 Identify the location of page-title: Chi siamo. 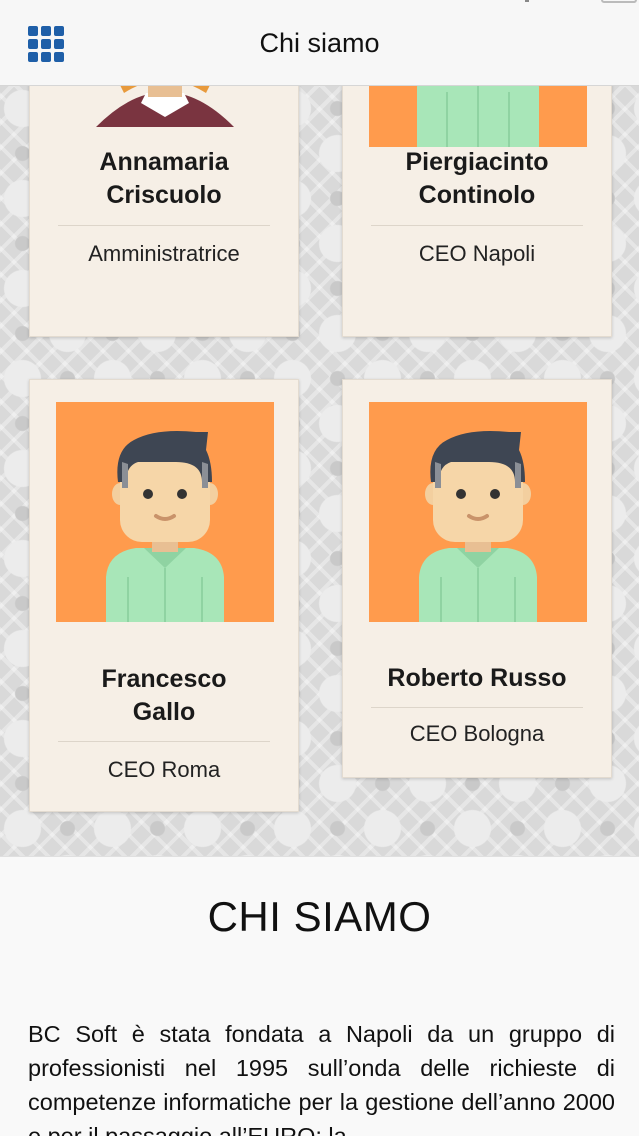
(319, 43).